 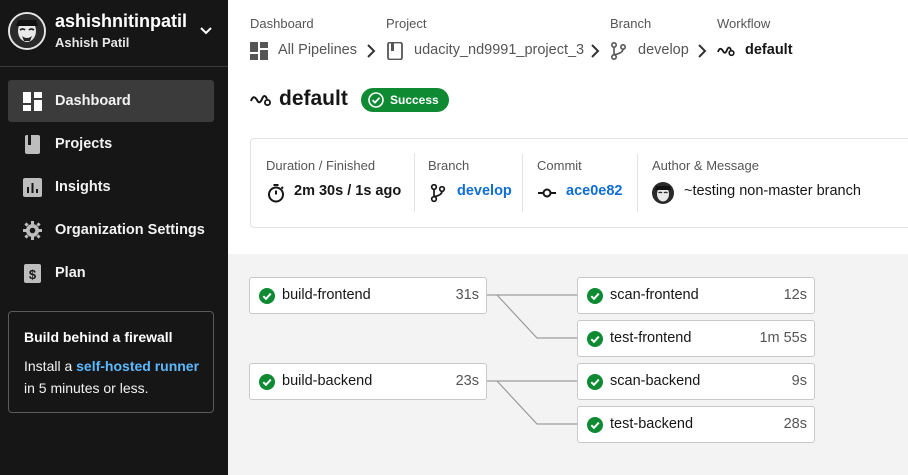 I want to click on org-switcher: ashishnitinpatil Ashish Patil, so click(x=114, y=31).